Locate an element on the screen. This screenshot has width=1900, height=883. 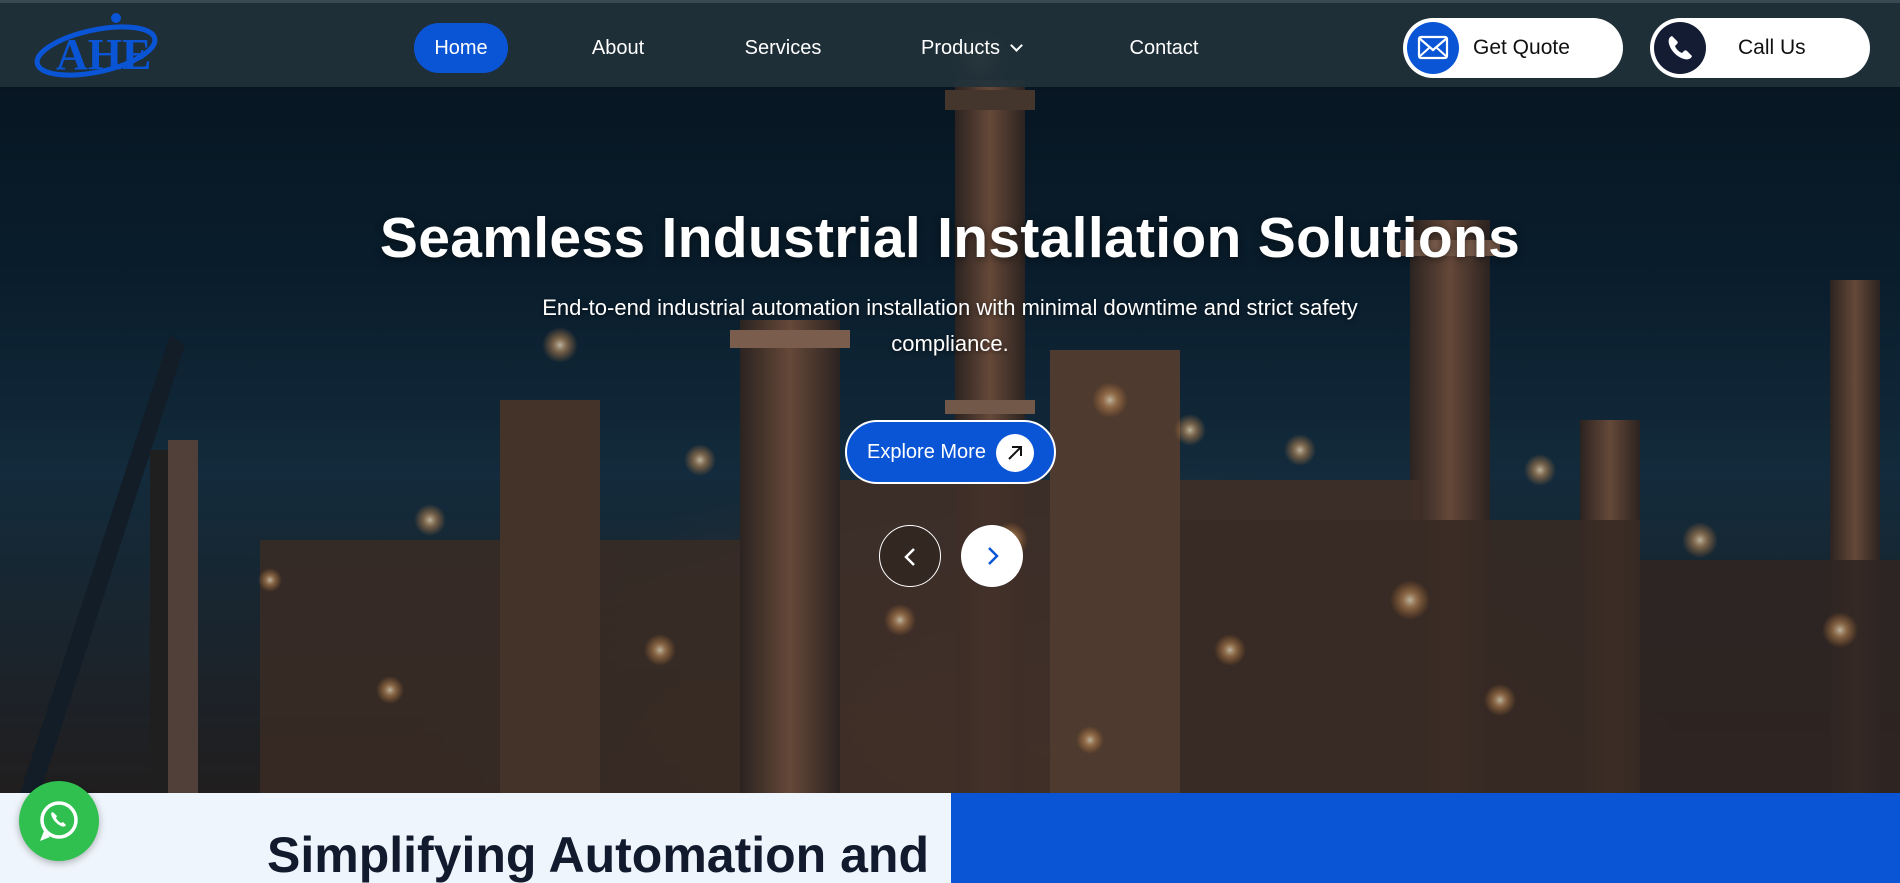
nav-contact: Contact is located at coordinates (1164, 48).